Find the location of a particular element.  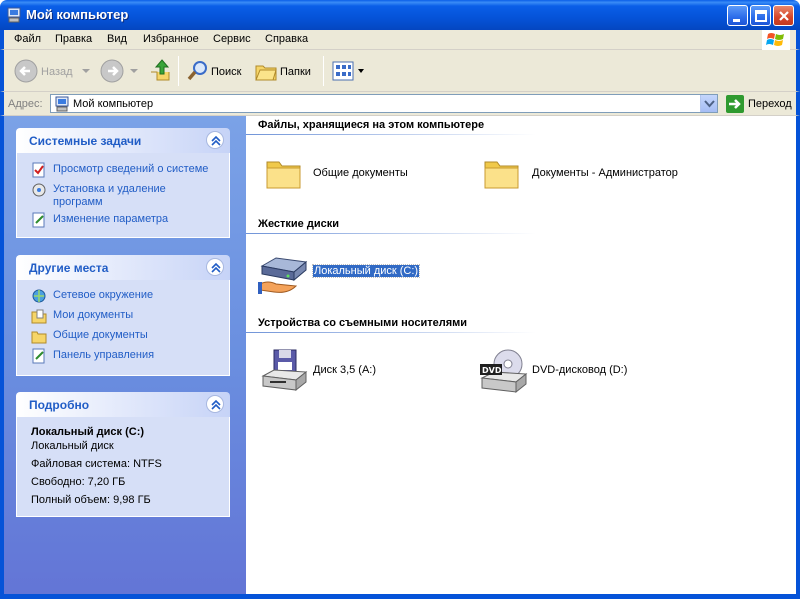

admin-documents-folder: Документы - Администратор is located at coordinates (605, 173).